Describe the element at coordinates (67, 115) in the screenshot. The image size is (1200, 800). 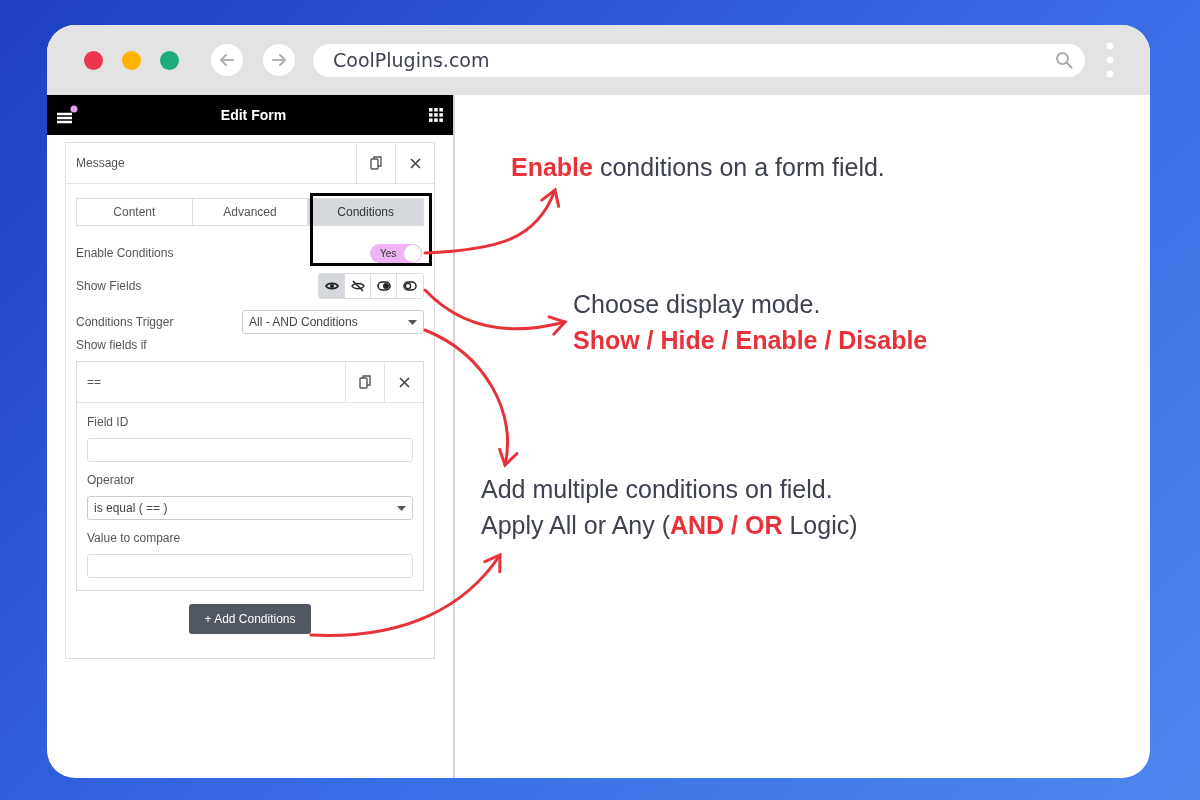
I see `menu-icon` at that location.